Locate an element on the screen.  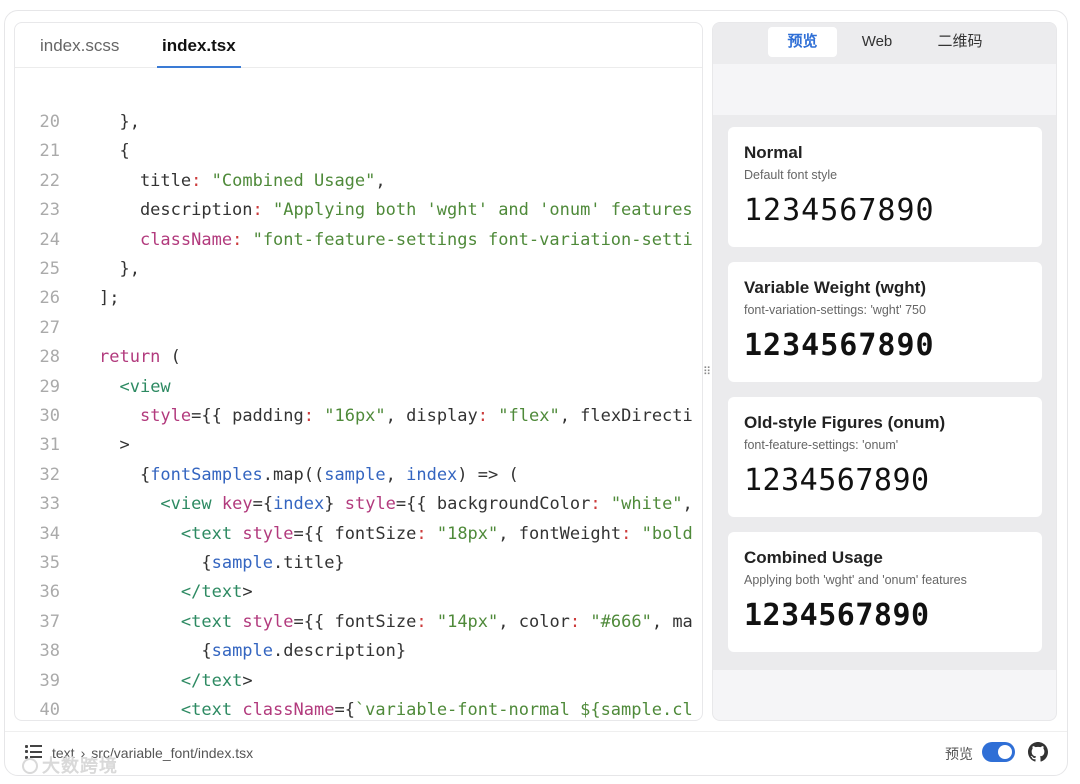
line-number: 22 is located at coordinates (49, 180).